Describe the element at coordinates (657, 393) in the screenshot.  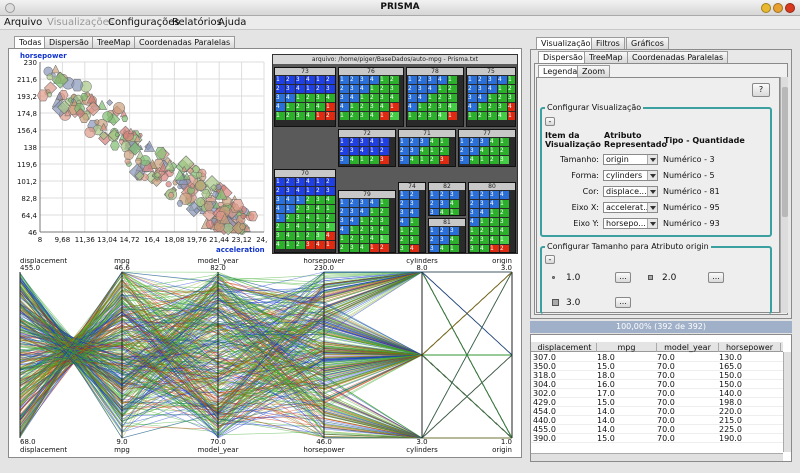
I see `table-row: 302.0 17.0 70.0 140.0` at that location.